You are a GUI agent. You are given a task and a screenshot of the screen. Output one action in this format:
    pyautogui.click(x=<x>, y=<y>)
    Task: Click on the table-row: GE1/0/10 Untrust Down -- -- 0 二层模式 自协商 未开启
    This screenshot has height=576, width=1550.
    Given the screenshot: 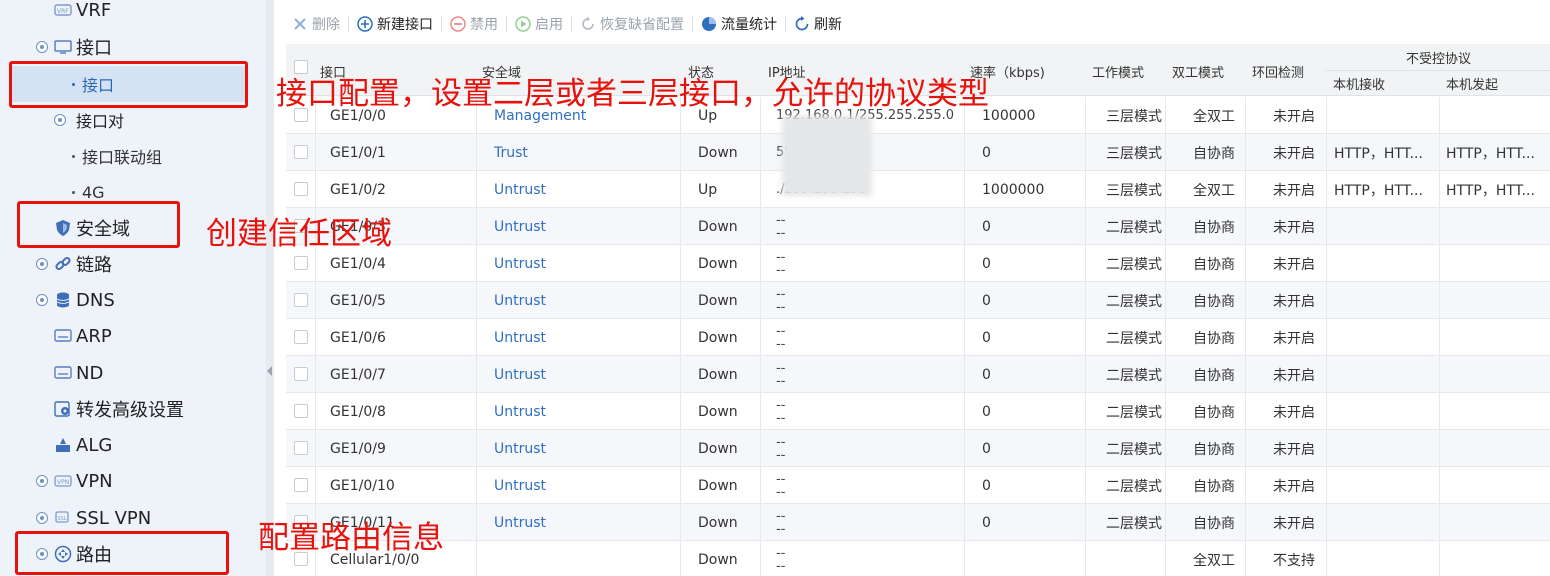 What is the action you would take?
    pyautogui.click(x=918, y=485)
    